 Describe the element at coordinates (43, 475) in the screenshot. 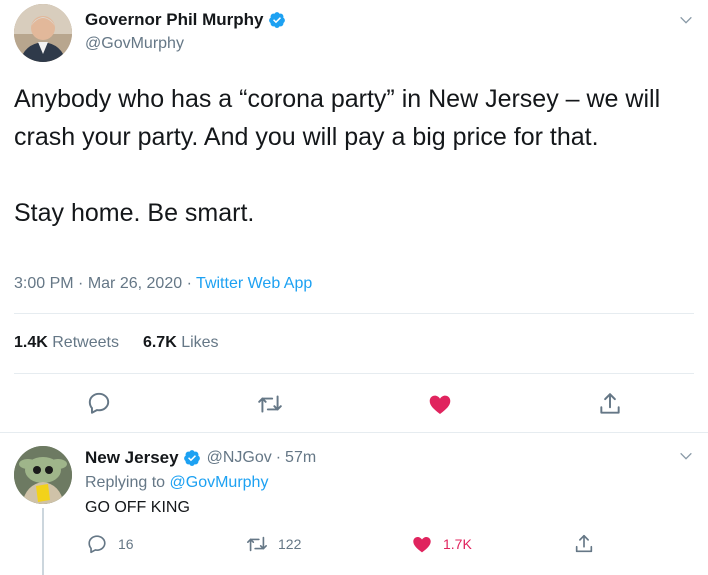

I see `reply-avatar` at that location.